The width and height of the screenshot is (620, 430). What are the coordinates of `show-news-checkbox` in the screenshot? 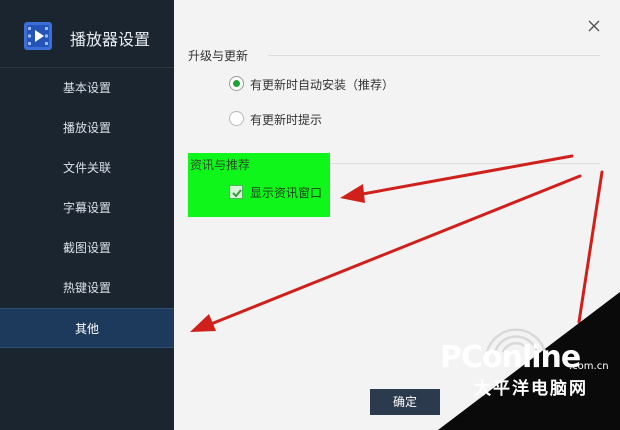 It's located at (236, 192).